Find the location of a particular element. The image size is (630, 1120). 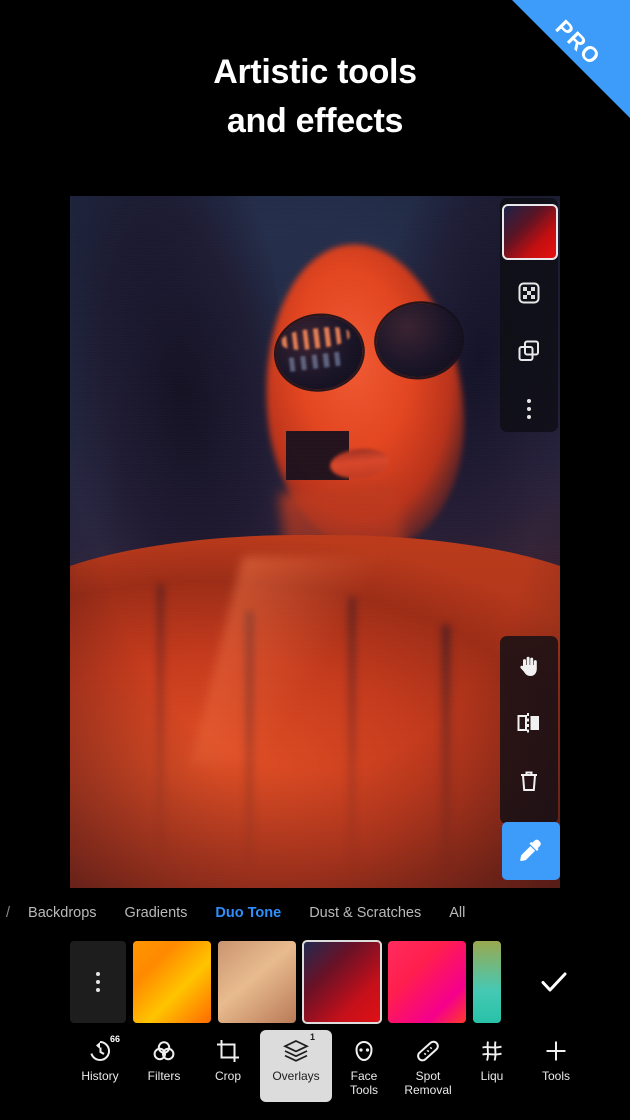

blend-mode-icon is located at coordinates (529, 293).